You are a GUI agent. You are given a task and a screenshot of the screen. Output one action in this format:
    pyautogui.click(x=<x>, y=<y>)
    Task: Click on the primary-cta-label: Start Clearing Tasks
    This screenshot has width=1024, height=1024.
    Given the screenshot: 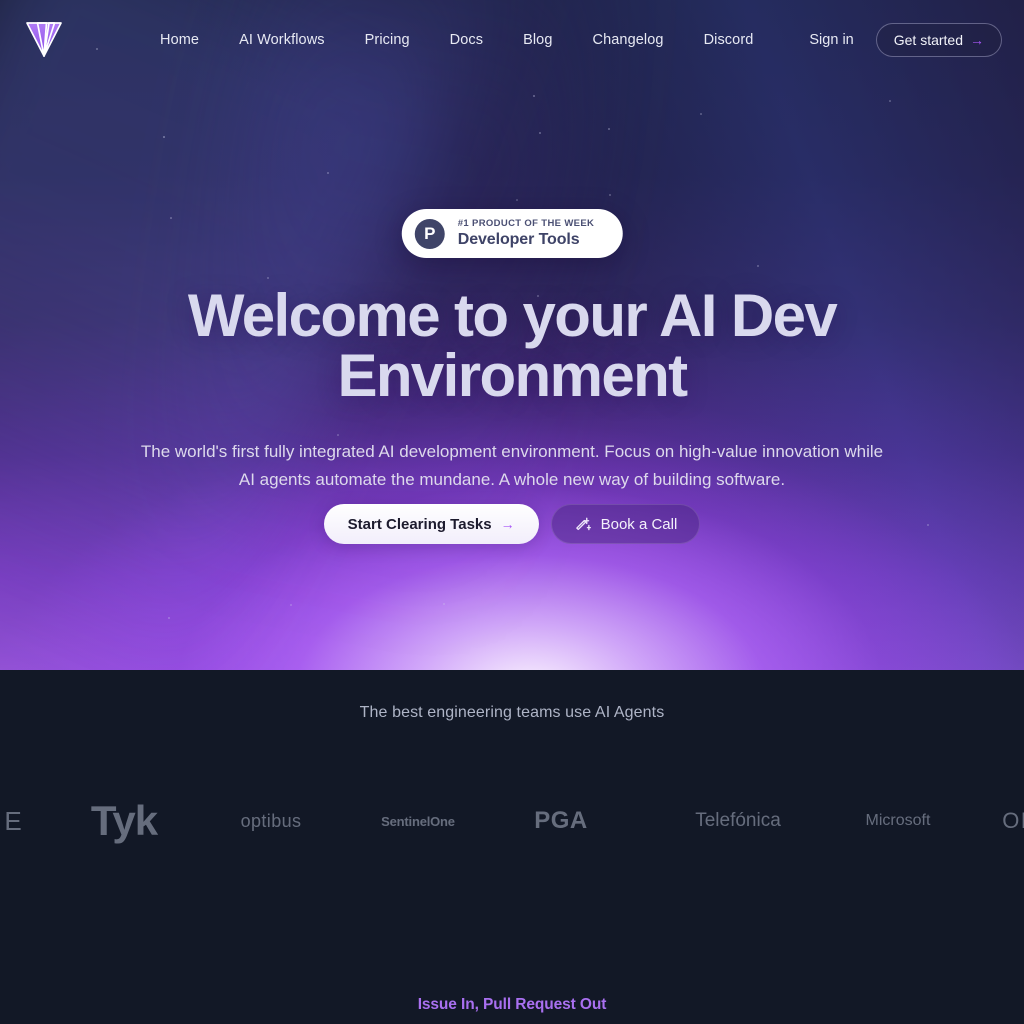 What is the action you would take?
    pyautogui.click(x=419, y=524)
    